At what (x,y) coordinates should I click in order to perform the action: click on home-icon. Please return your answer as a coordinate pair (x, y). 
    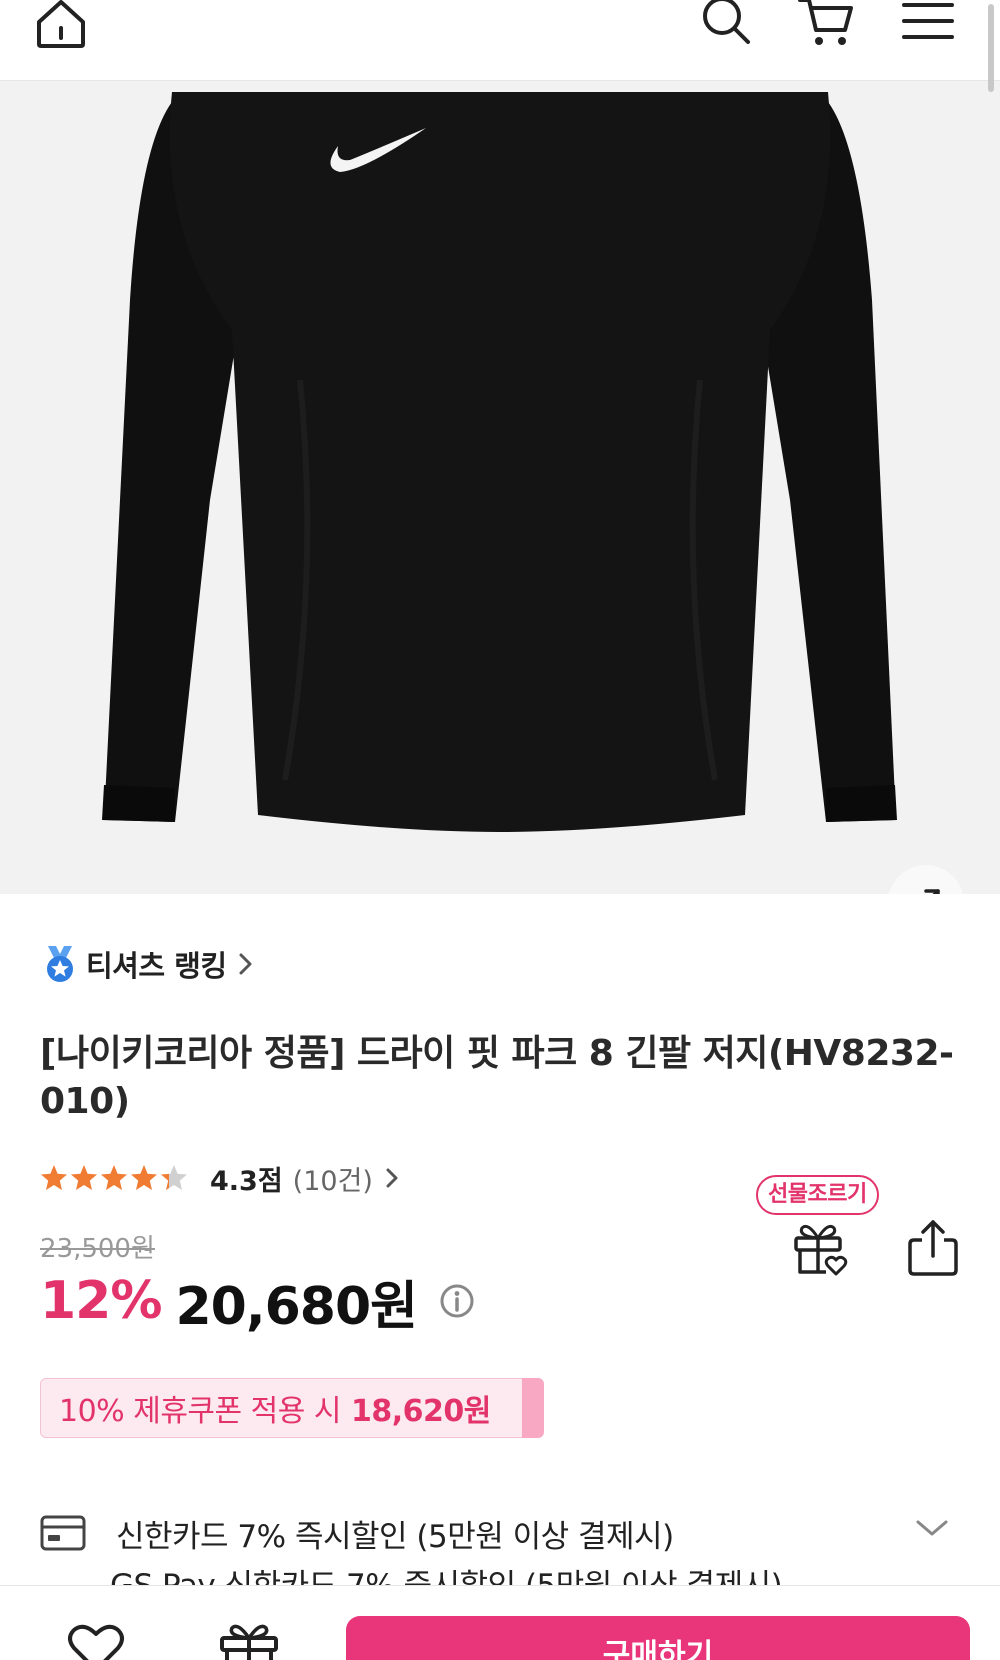
    Looking at the image, I should click on (61, 26).